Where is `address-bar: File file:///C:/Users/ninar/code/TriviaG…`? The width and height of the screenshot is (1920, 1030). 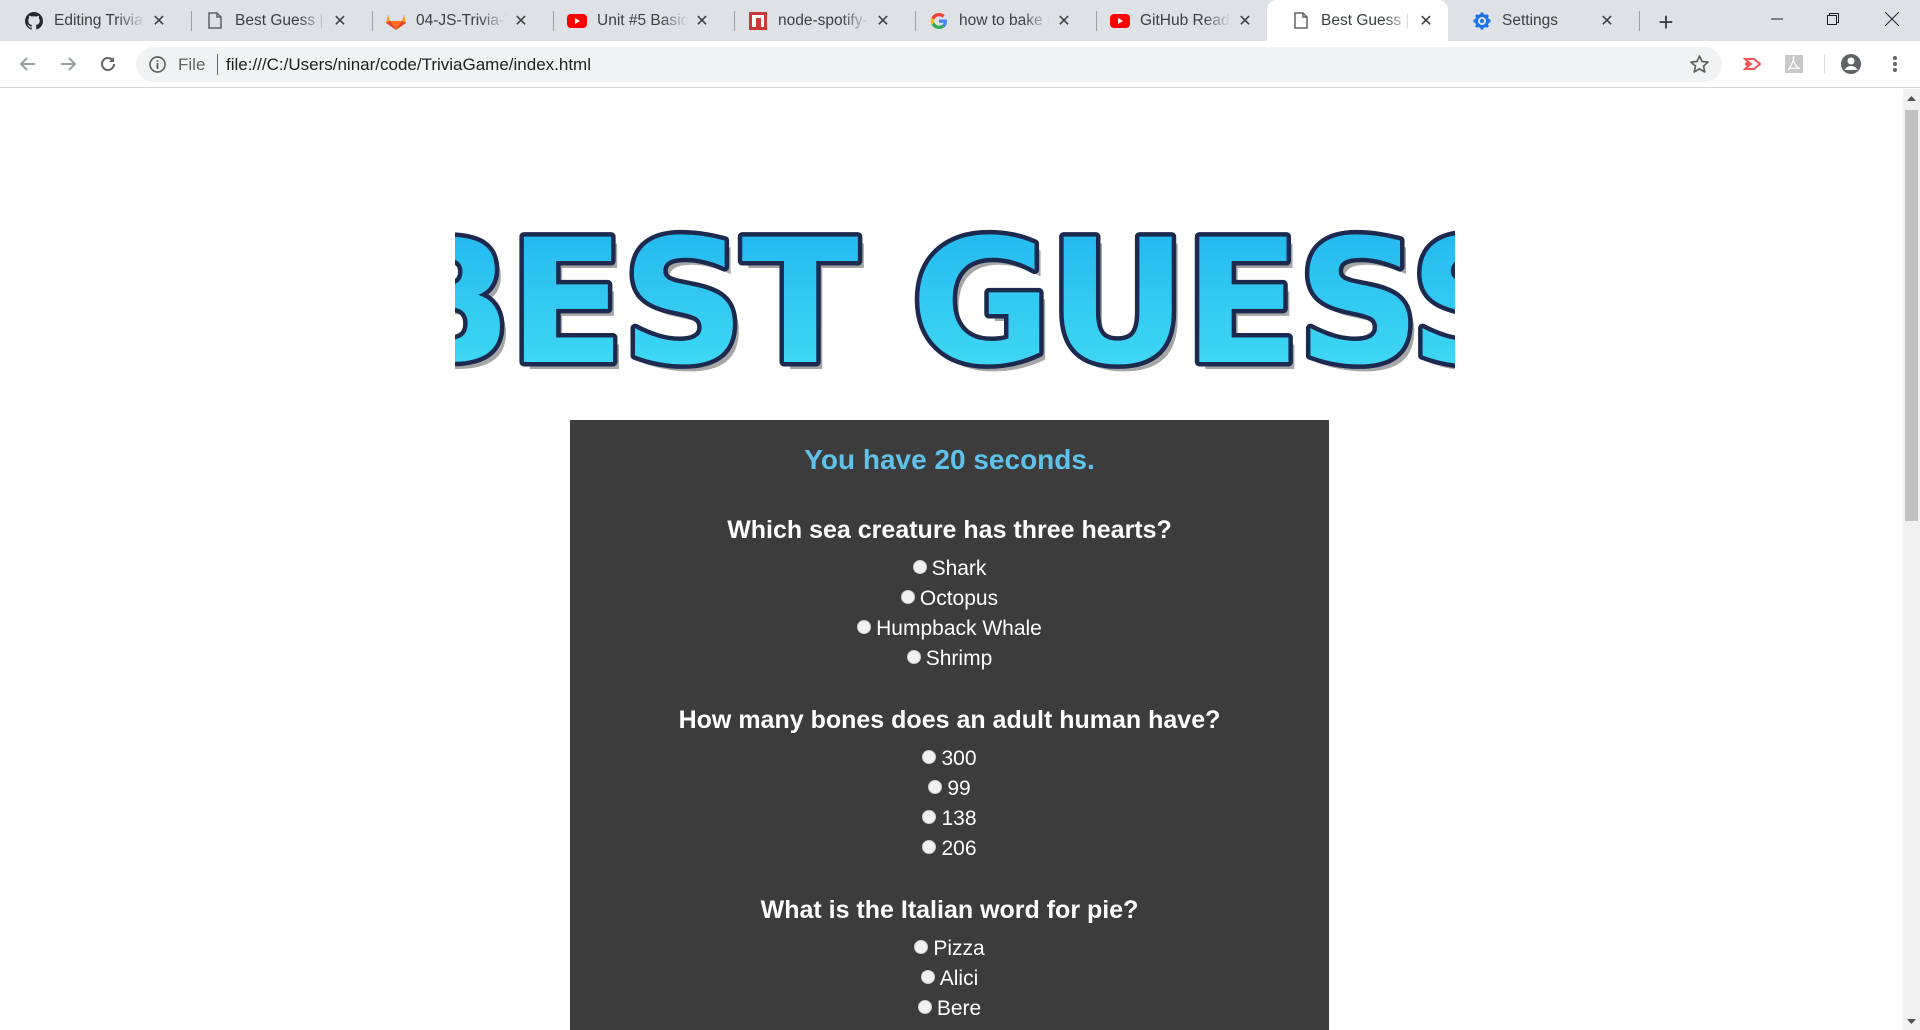 address-bar: File file:///C:/Users/ninar/code/TriviaG… is located at coordinates (929, 64).